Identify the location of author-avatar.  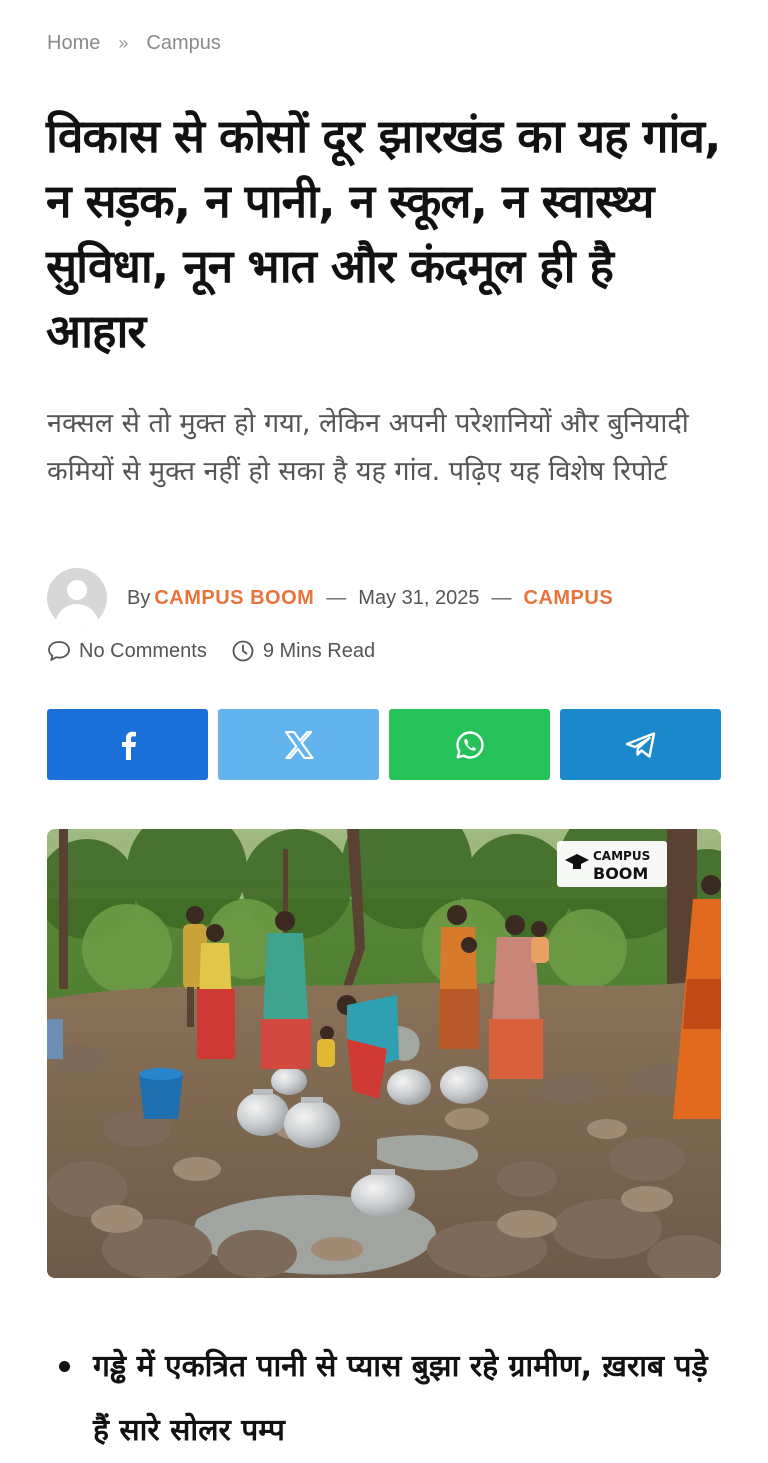
(77, 598).